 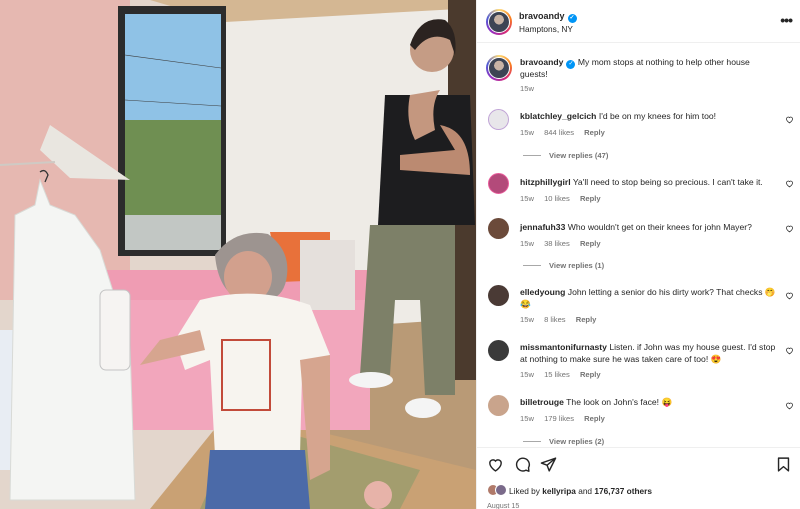 I want to click on comment-meta: 15w 179 likes Reply, so click(x=562, y=418).